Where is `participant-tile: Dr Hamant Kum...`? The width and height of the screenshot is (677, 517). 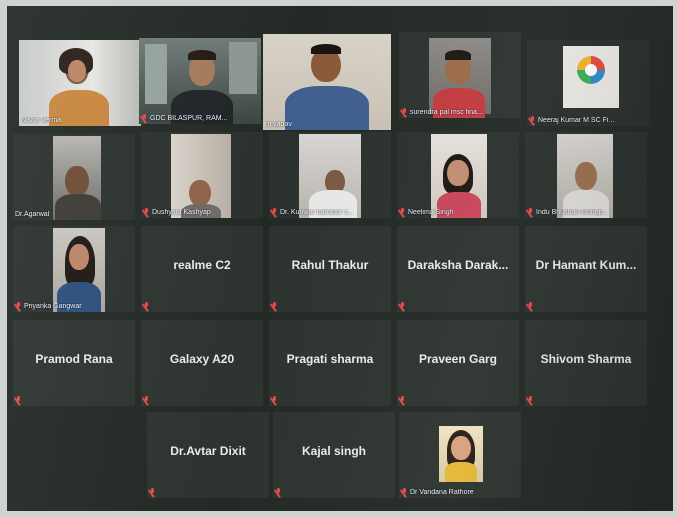 participant-tile: Dr Hamant Kum... is located at coordinates (586, 269).